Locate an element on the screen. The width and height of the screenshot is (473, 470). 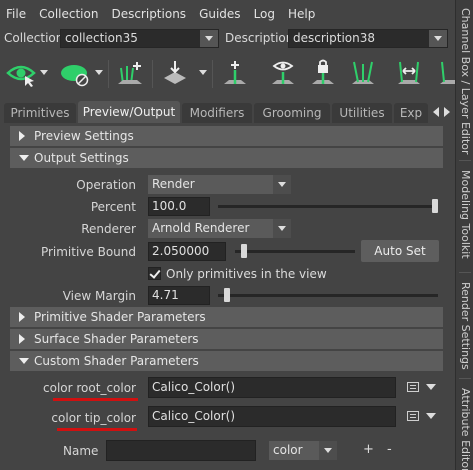
view-margin-slider-handle is located at coordinates (227, 295).